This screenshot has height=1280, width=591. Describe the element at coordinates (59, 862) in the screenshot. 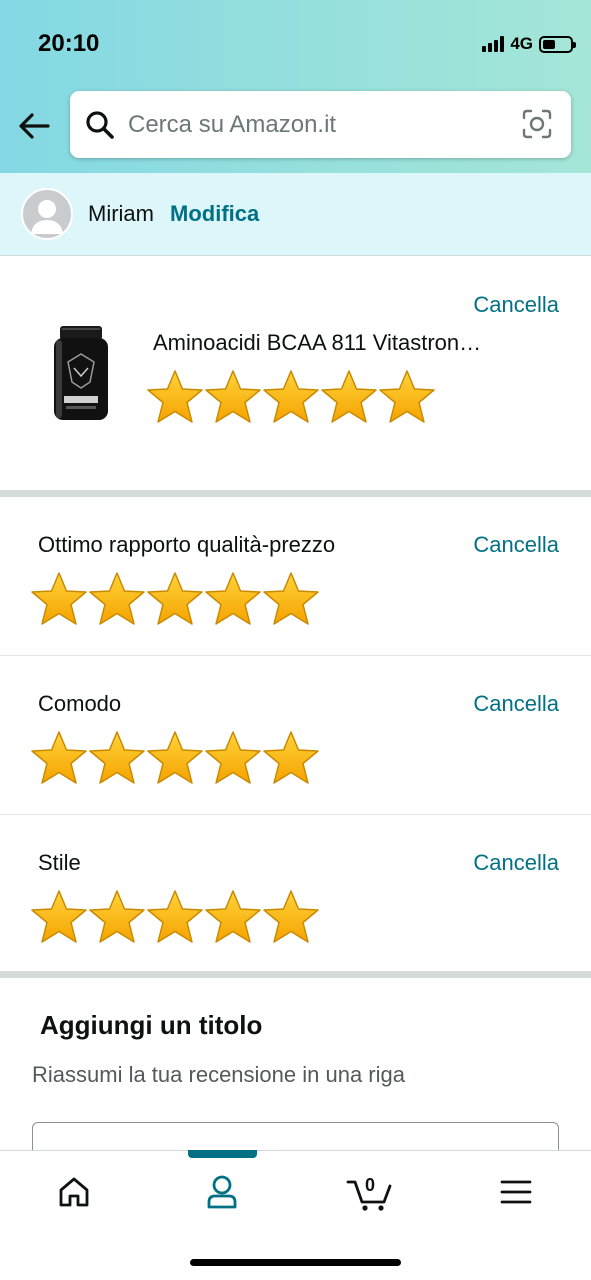

I see `attribute-label-style: Stile` at that location.